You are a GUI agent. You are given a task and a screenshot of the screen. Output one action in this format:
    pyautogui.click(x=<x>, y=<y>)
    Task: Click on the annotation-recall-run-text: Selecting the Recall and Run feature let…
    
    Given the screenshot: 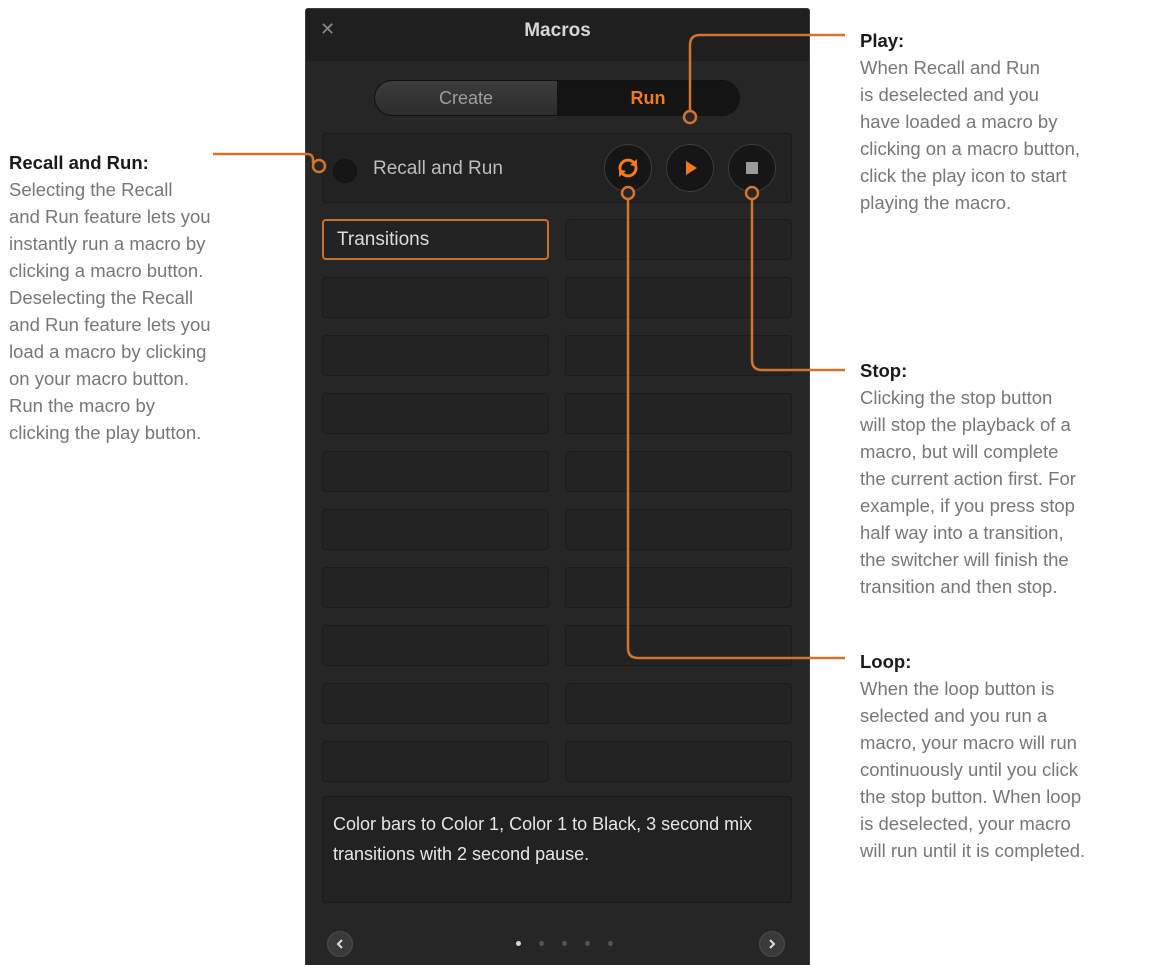 What is the action you would take?
    pyautogui.click(x=110, y=311)
    